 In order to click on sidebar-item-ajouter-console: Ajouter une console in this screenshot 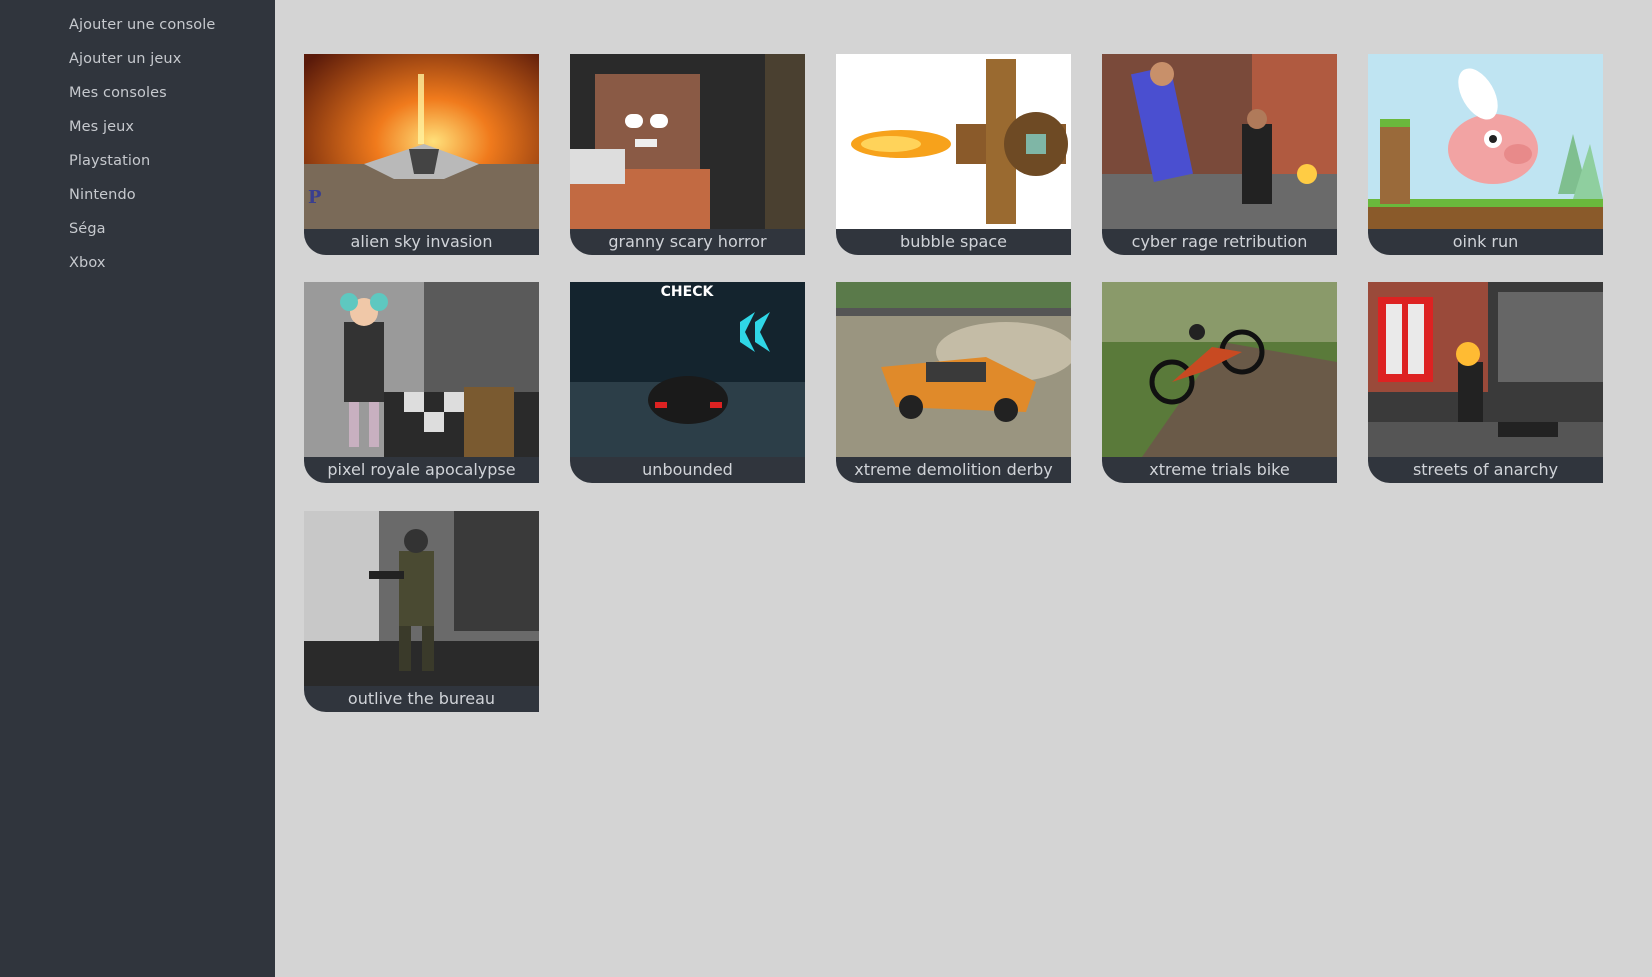, I will do `click(137, 25)`.